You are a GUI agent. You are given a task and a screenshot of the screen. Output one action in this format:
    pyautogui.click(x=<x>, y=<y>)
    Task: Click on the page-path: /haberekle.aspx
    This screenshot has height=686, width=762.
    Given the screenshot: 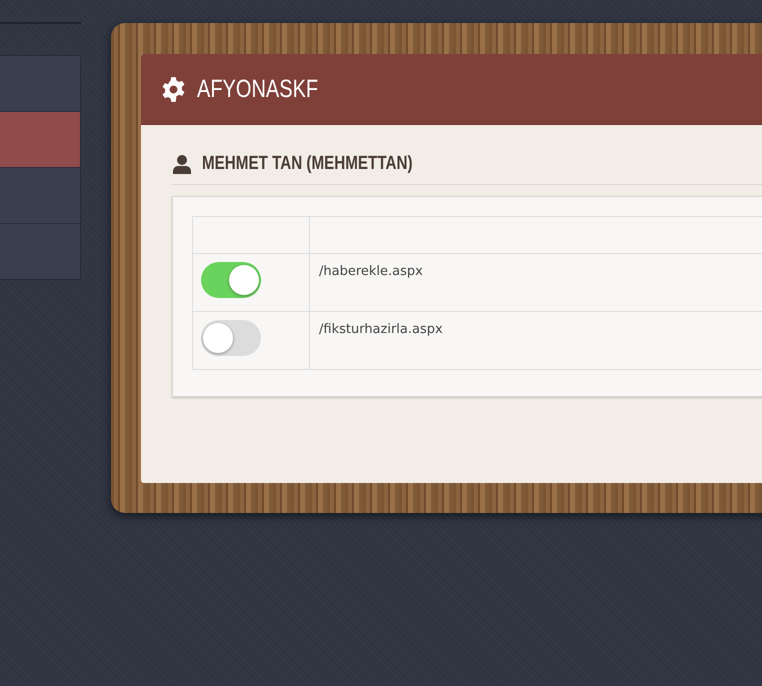 What is the action you would take?
    pyautogui.click(x=371, y=271)
    